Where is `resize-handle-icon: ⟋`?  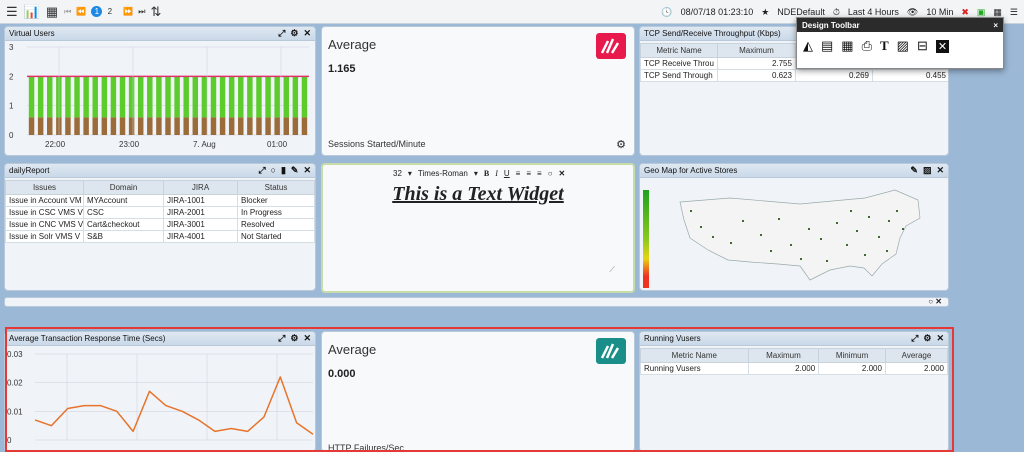 resize-handle-icon: ⟋ is located at coordinates (612, 270).